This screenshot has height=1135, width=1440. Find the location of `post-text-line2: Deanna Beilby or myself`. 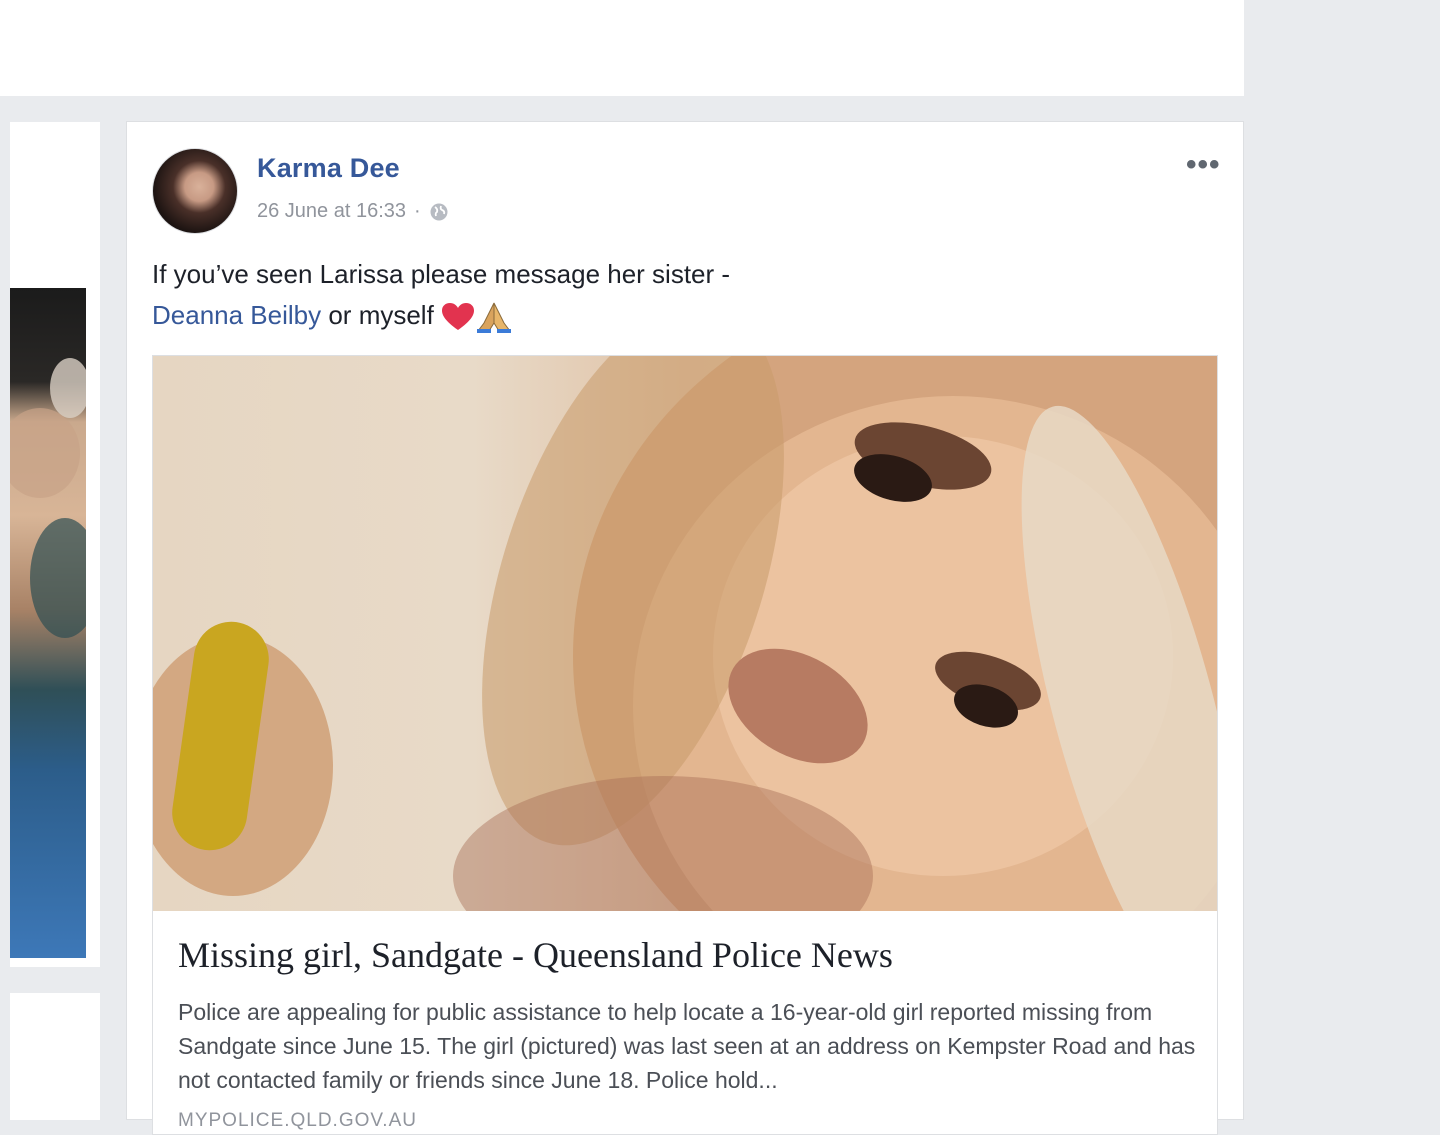

post-text-line2: Deanna Beilby or myself is located at coordinates (677, 315).